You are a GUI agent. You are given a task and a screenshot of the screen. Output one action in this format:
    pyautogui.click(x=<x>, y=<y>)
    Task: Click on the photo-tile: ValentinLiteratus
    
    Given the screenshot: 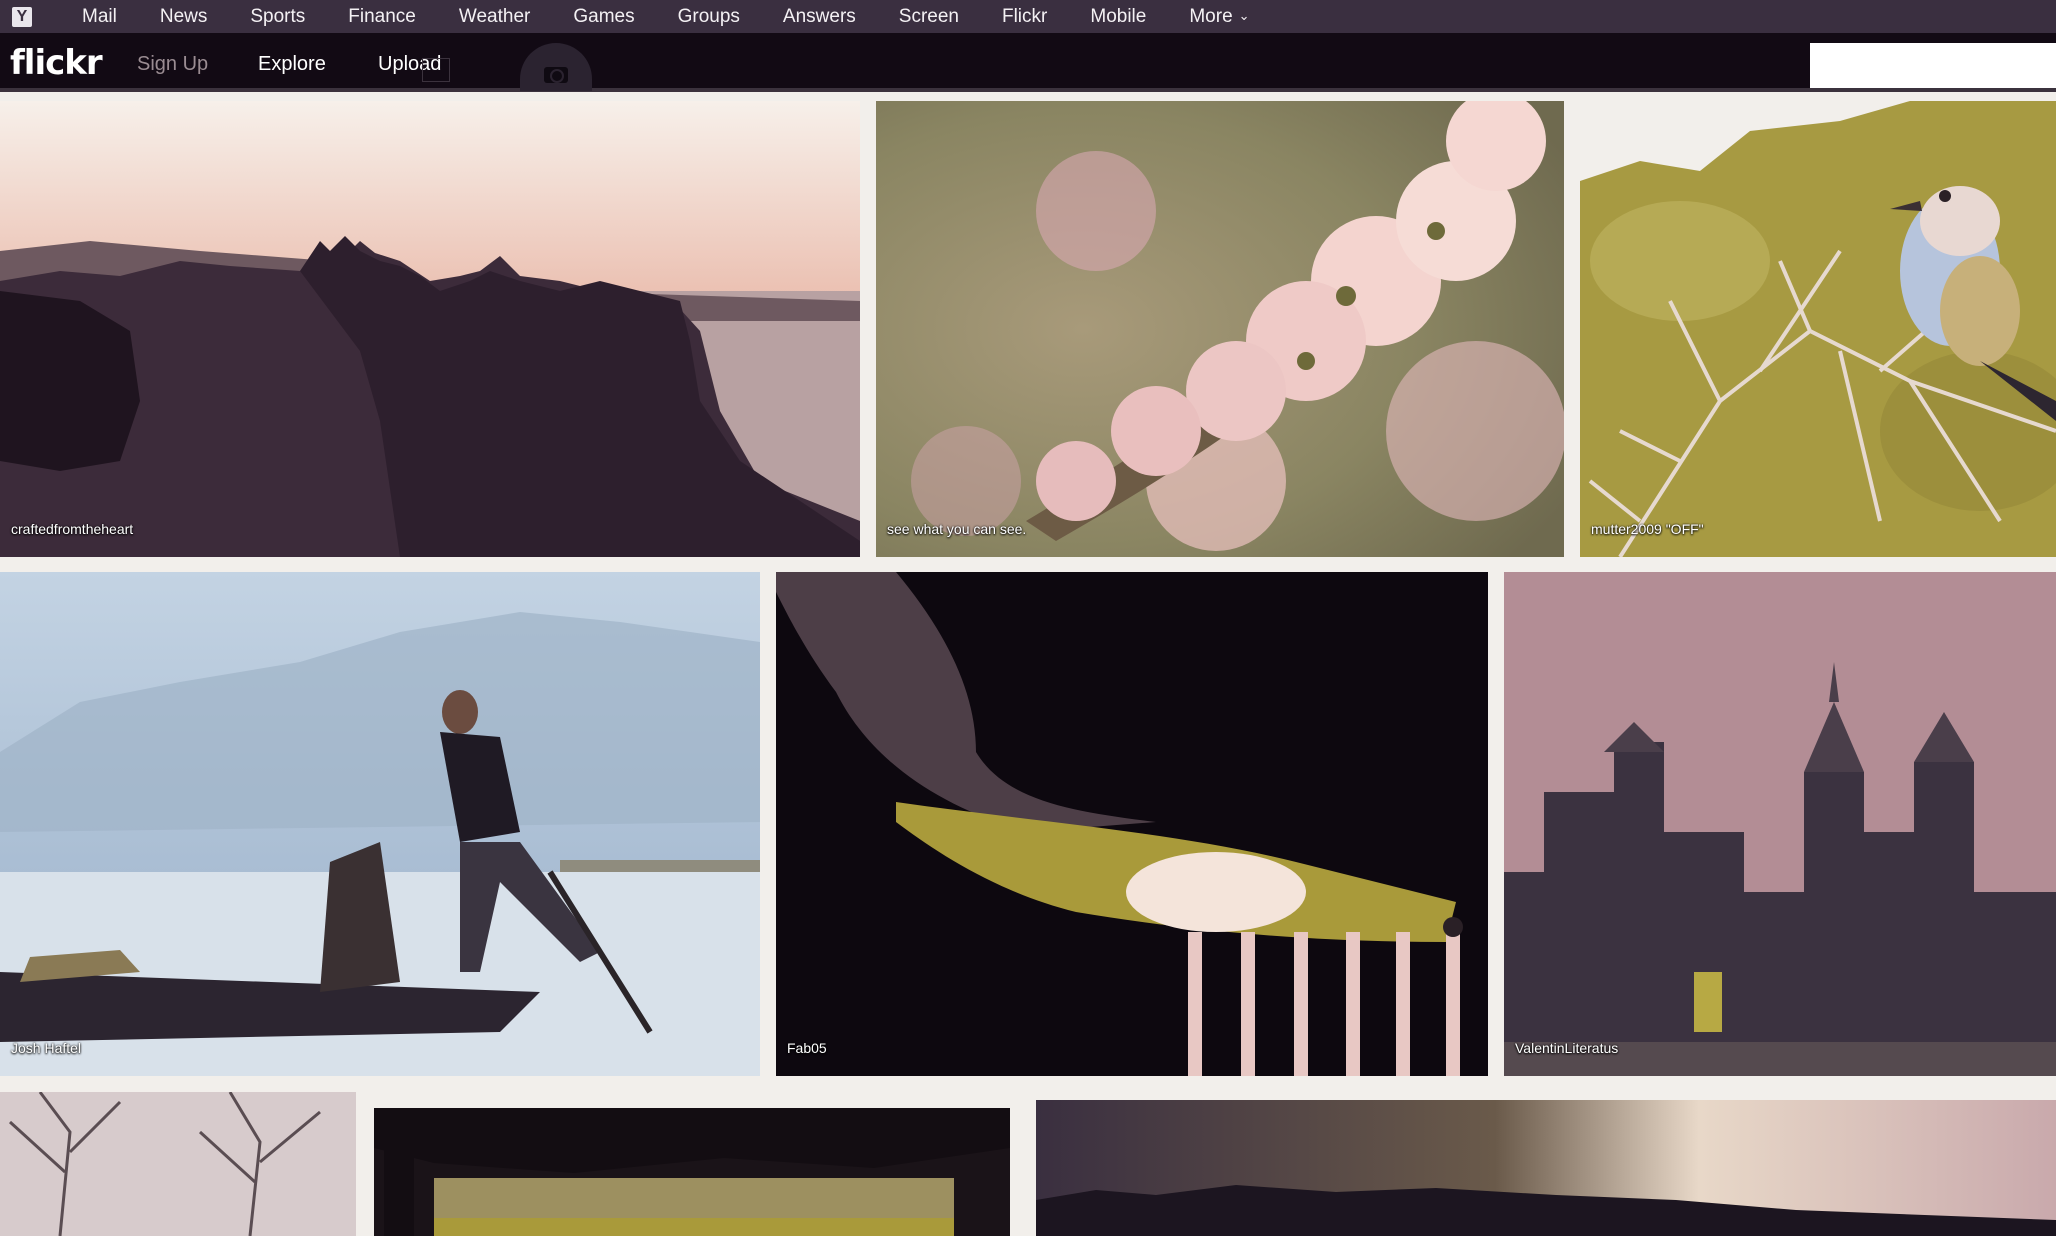 What is the action you would take?
    pyautogui.click(x=1780, y=824)
    